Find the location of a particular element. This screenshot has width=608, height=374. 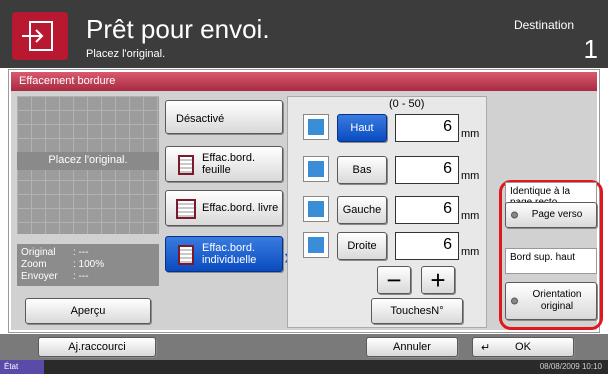

top-margin-value: 6 is located at coordinates (427, 128).